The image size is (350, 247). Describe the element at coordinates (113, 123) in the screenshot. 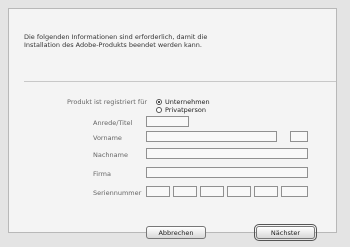

I see `salutation-label: Anrede/Titel` at that location.